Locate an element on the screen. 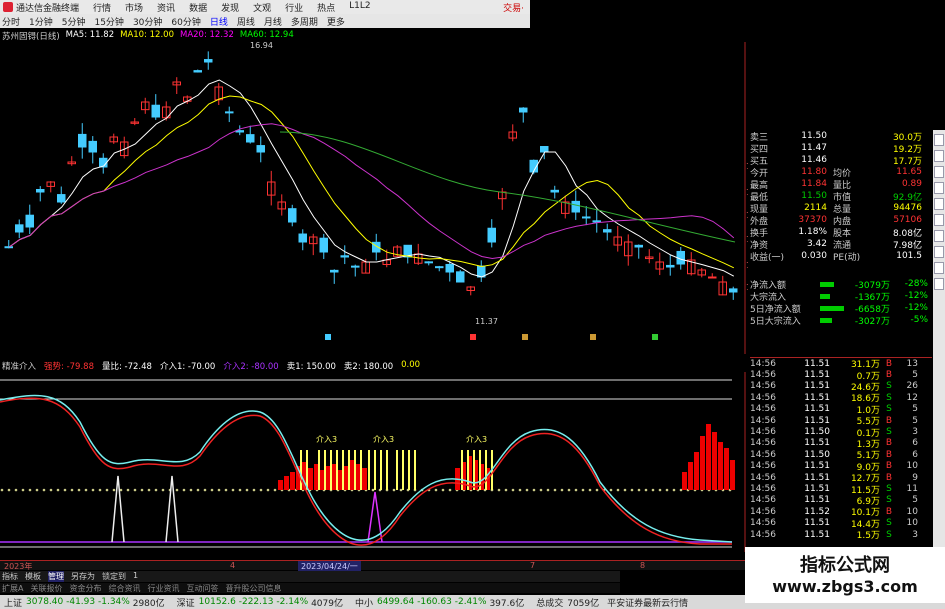 Image resolution: width=945 pixels, height=609 pixels. quote-row: 最高 11.84 量比 0.89 is located at coordinates (841, 184).